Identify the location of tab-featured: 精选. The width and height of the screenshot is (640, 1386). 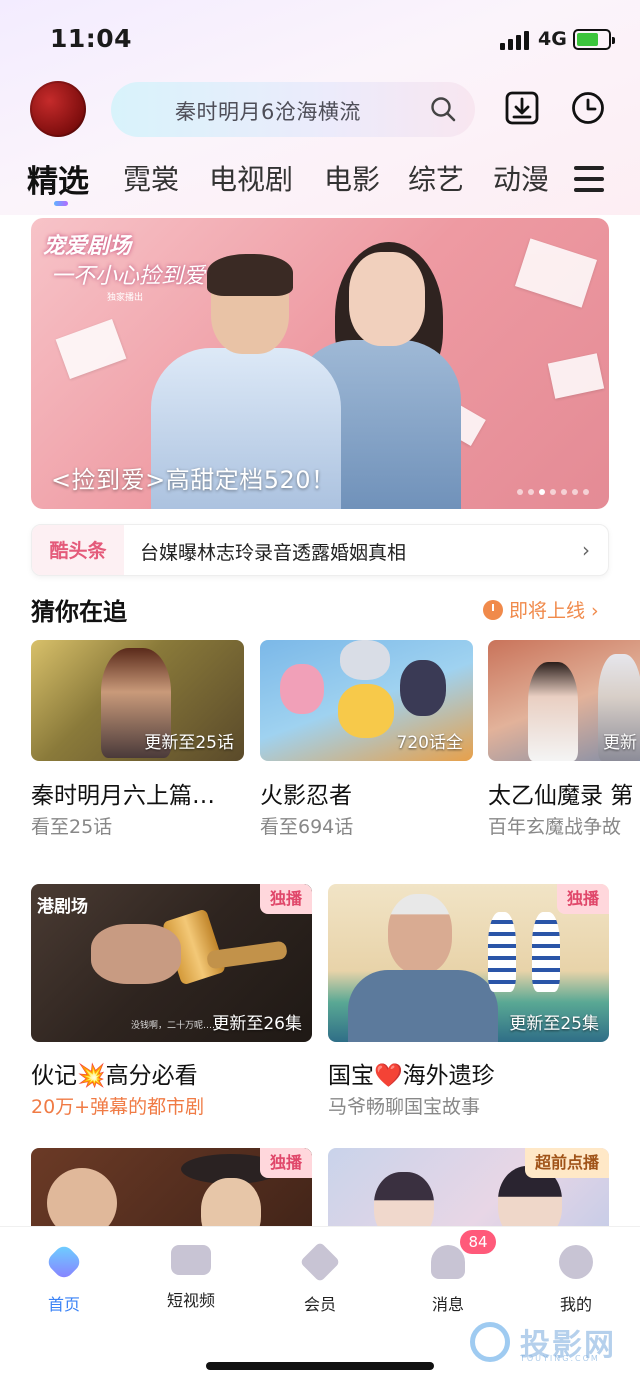
(58, 178).